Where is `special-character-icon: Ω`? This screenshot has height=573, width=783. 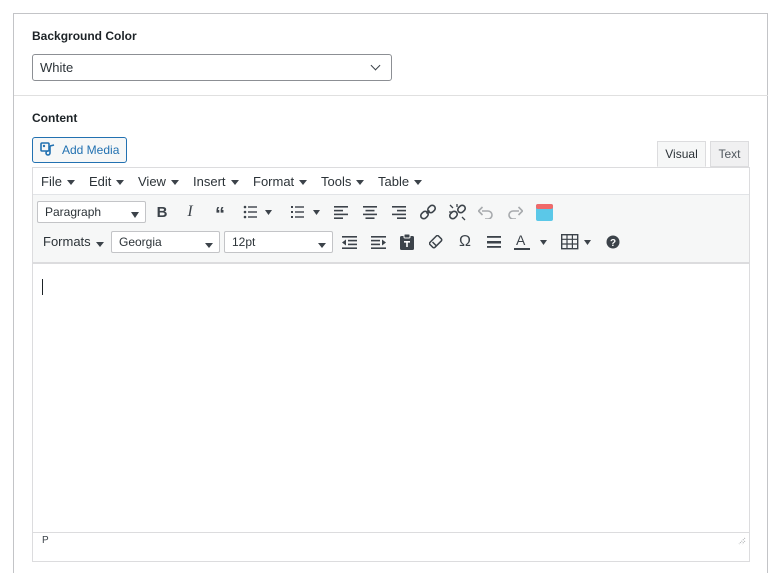 special-character-icon: Ω is located at coordinates (465, 241).